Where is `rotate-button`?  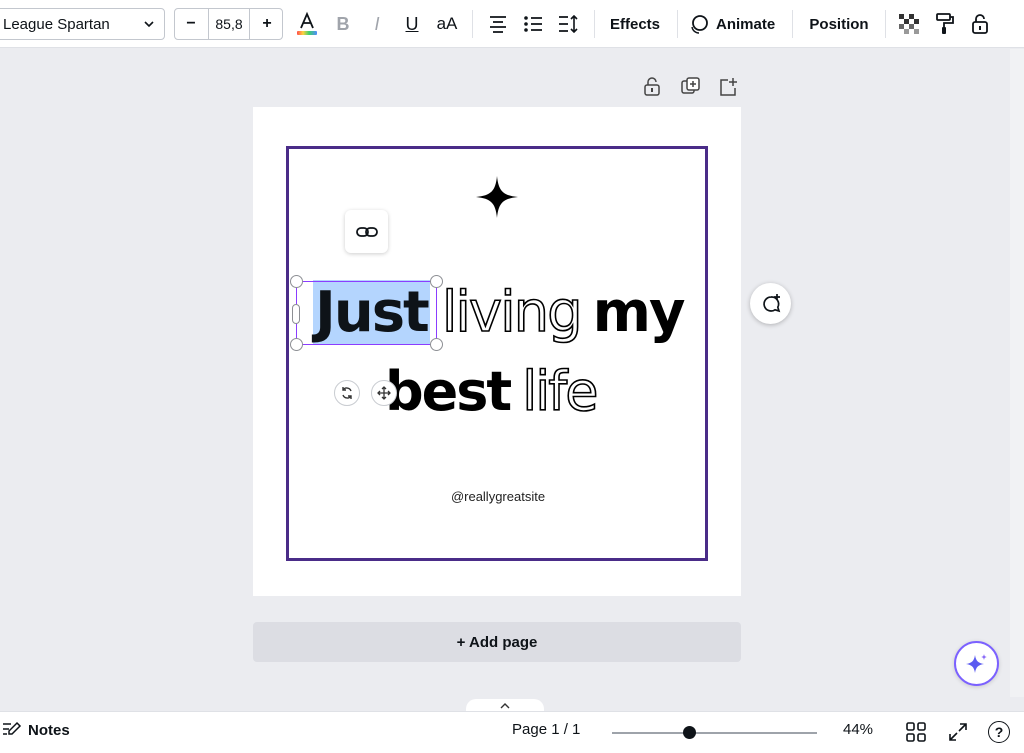 rotate-button is located at coordinates (347, 393).